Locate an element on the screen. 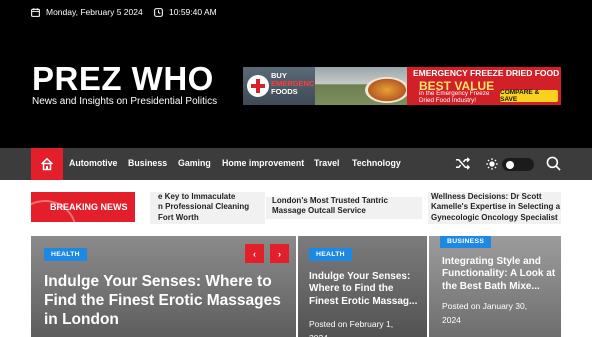 The image size is (592, 337). date-display: Monday, February 5 2024 is located at coordinates (87, 12).